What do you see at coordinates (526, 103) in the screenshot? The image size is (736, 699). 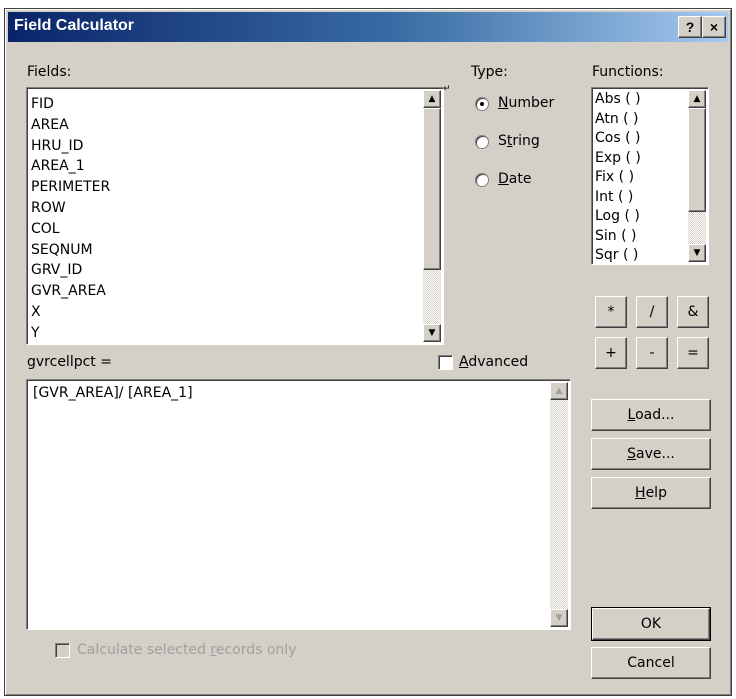 I see `type-label-number: Number` at bounding box center [526, 103].